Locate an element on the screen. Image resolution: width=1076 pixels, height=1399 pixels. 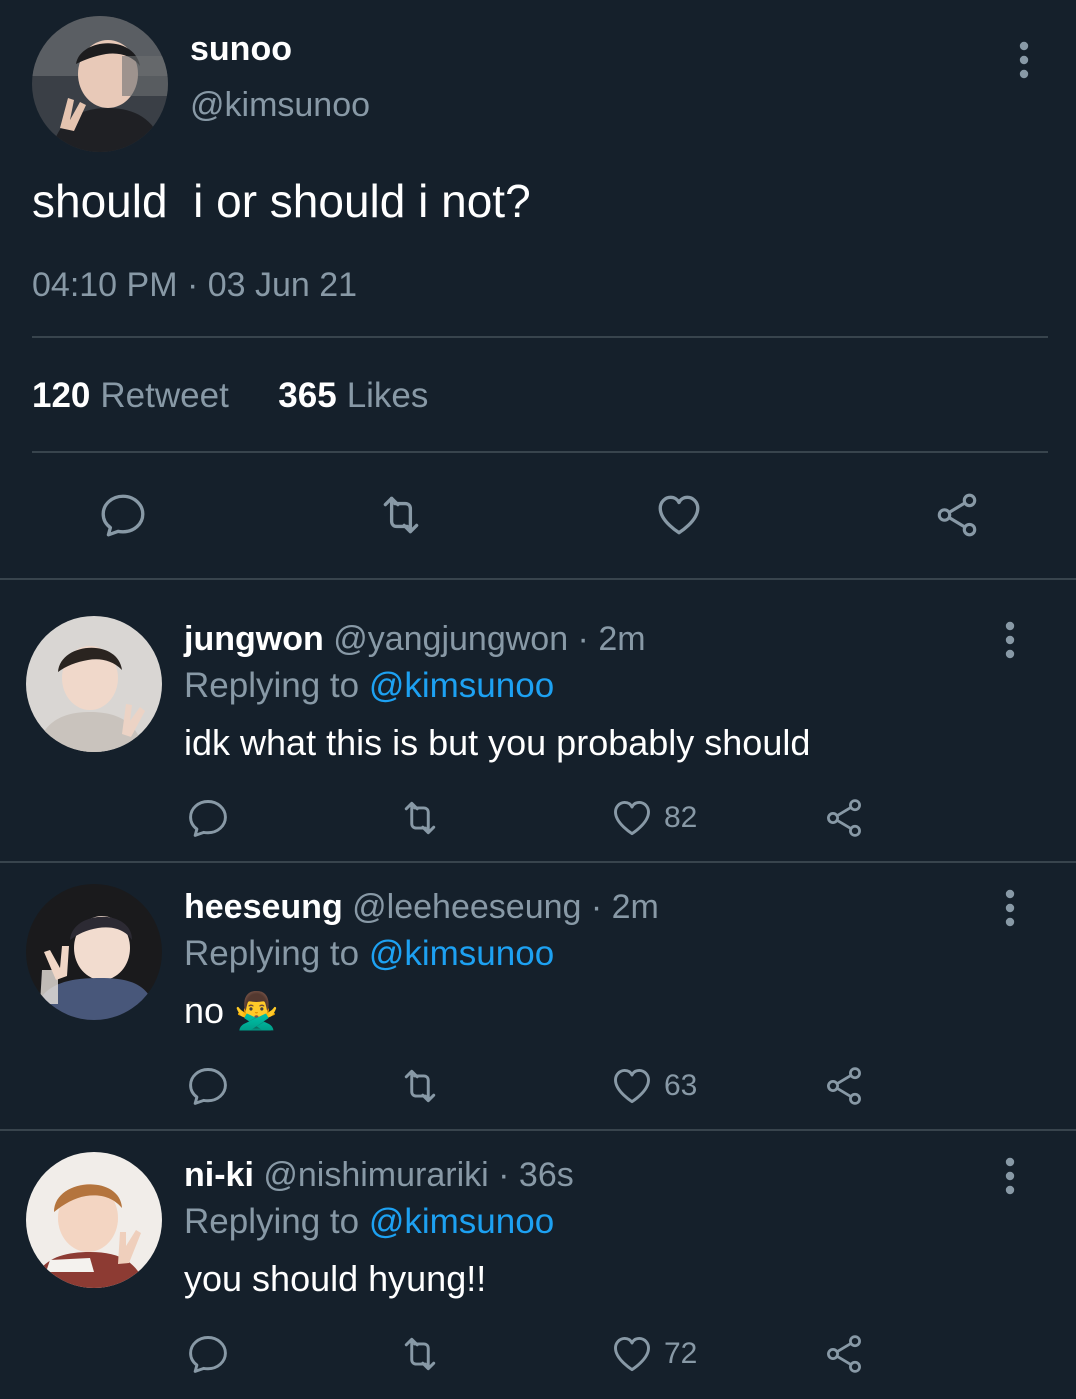
avatar-sunoo is located at coordinates (100, 84).